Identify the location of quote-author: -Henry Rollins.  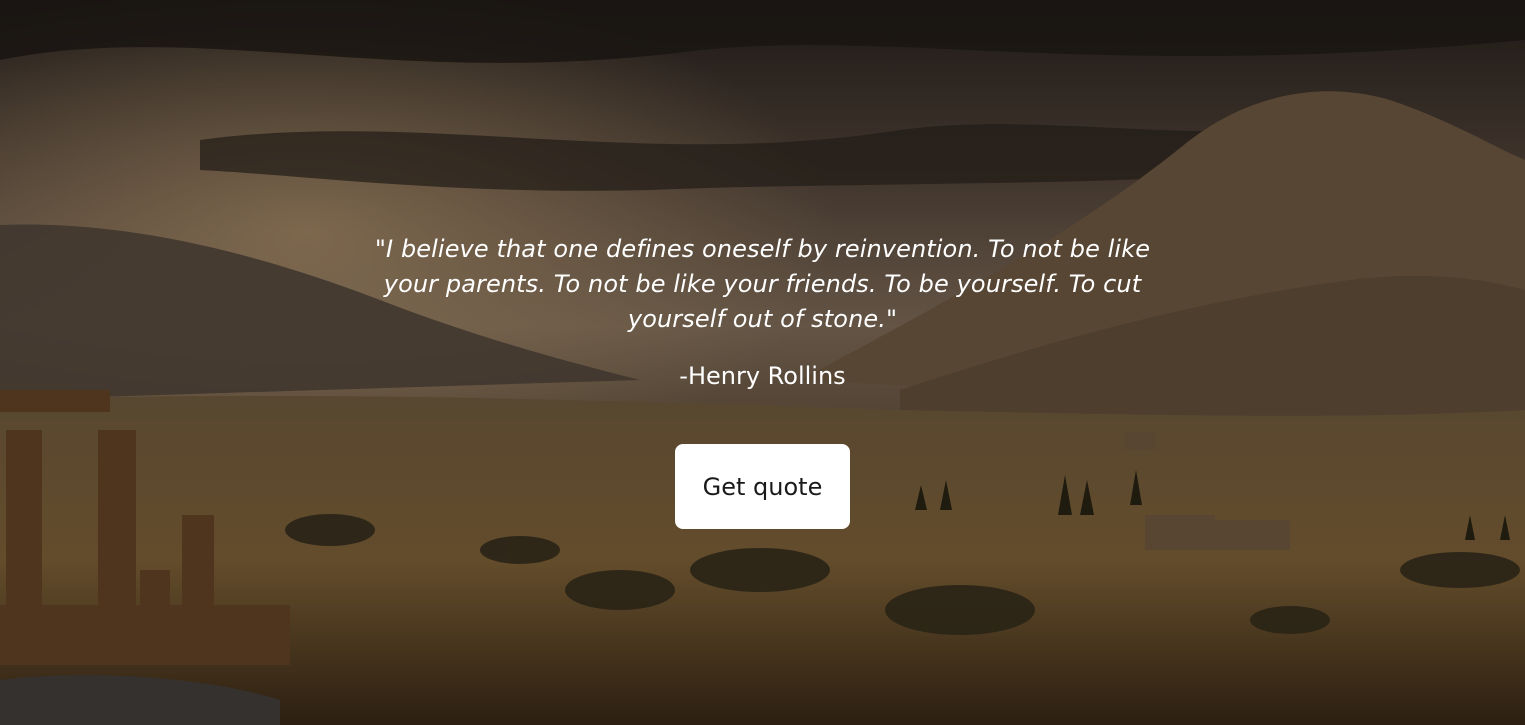
(762, 376).